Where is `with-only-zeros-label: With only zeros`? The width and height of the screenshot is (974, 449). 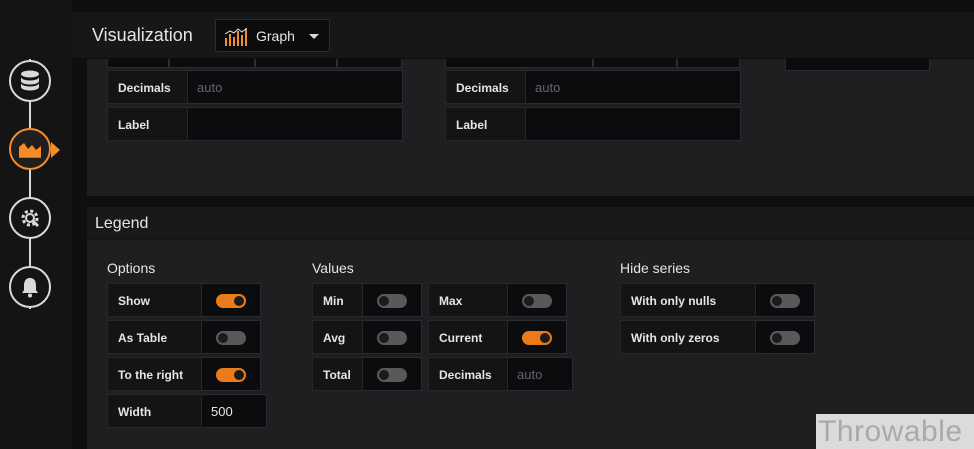 with-only-zeros-label: With only zeros is located at coordinates (688, 337).